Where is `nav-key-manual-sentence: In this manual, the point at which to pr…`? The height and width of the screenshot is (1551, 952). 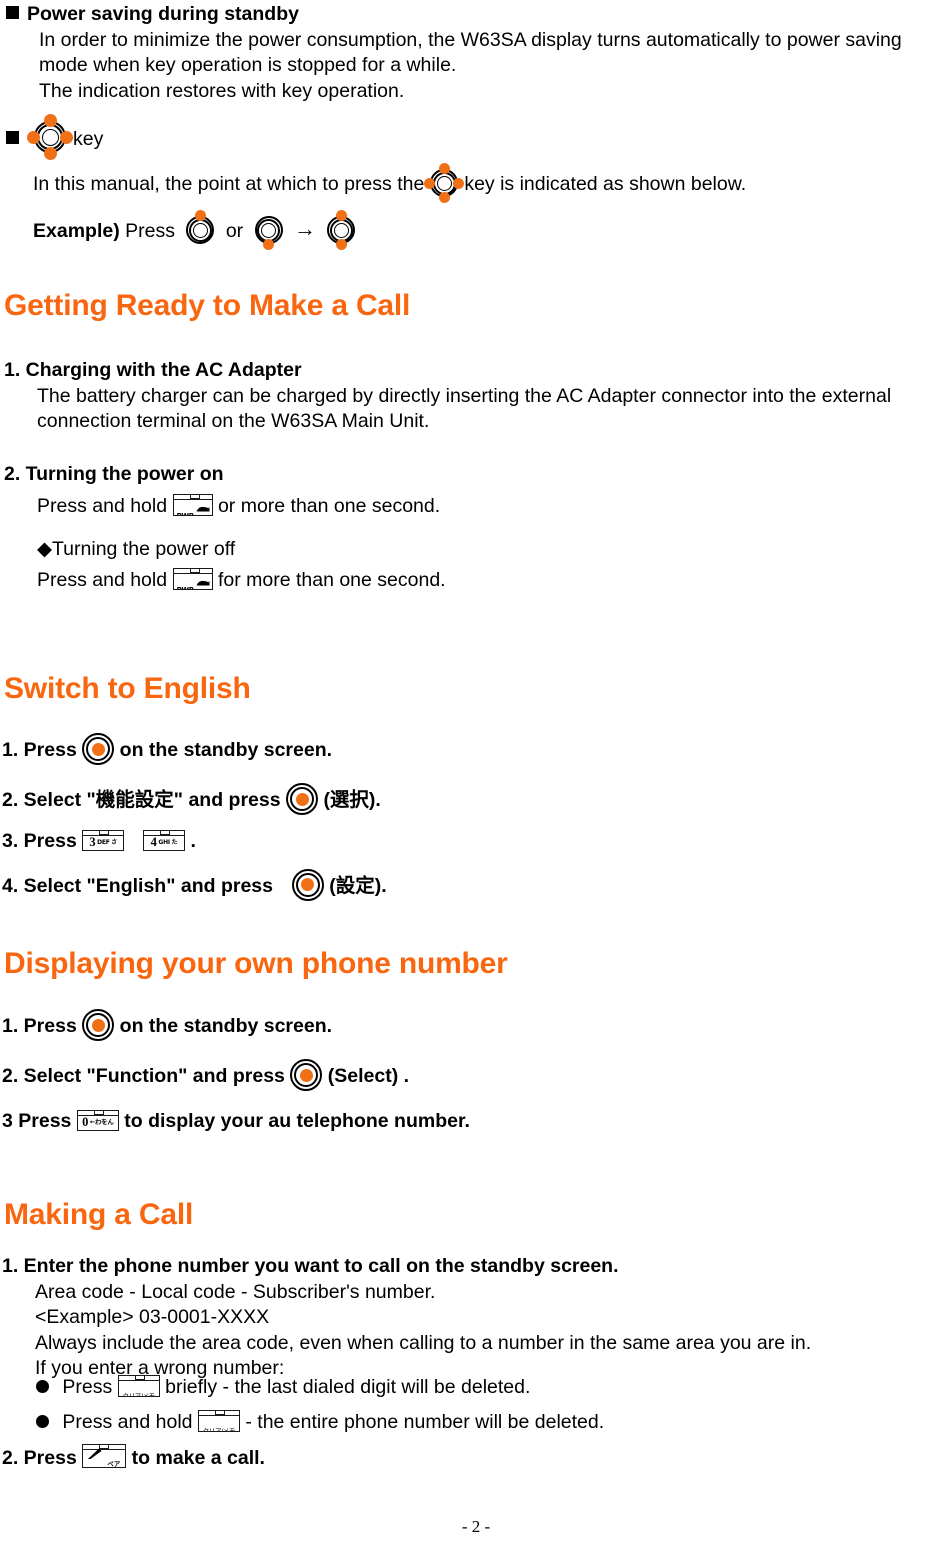
nav-key-manual-sentence: In this manual, the point at which to pr… is located at coordinates (389, 183).